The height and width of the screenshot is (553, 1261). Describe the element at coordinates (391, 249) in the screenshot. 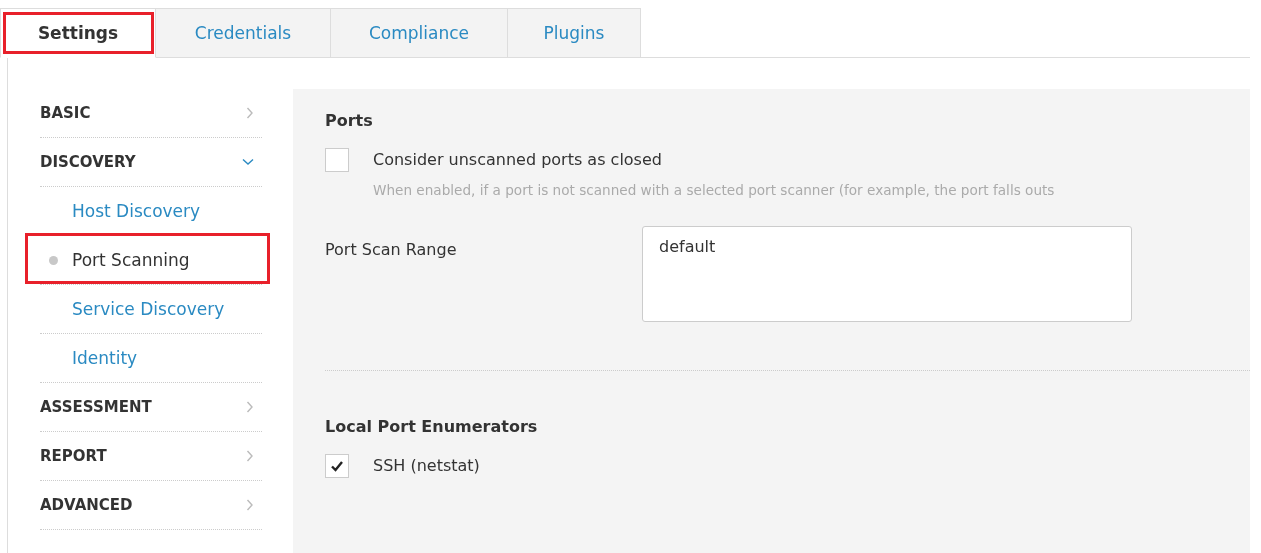

I see `field-label: Port Scan Range` at that location.